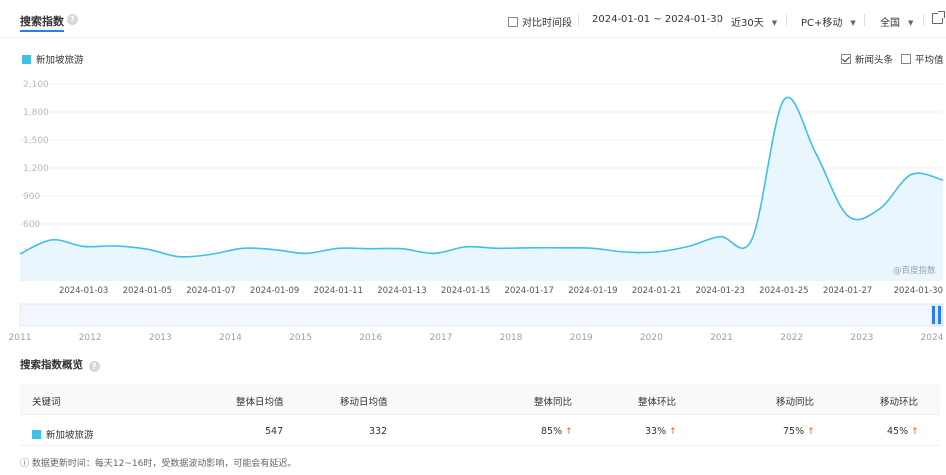  I want to click on overview-title-text: 搜索指数概览, so click(51, 365).